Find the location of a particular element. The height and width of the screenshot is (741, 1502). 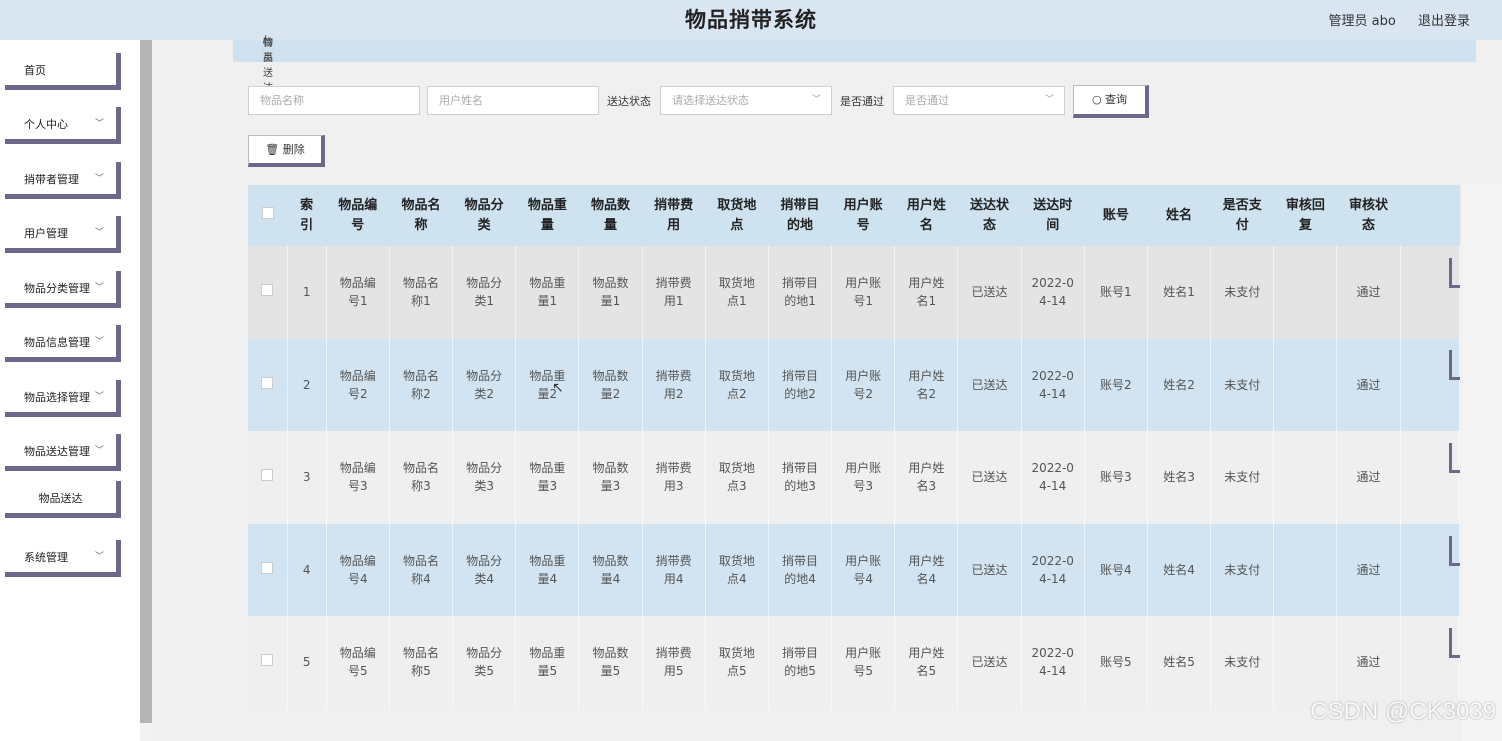

column-header: 是否支付 is located at coordinates (1242, 215).